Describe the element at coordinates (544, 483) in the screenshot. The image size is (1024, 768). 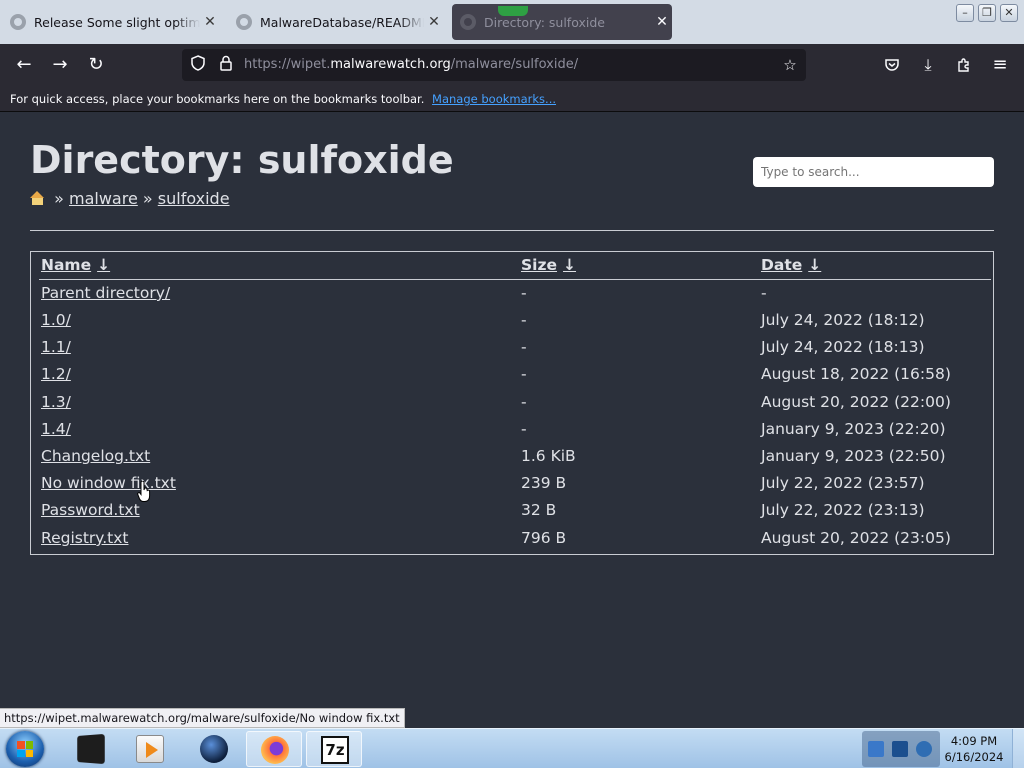
I see `file-size: 239 B` at that location.